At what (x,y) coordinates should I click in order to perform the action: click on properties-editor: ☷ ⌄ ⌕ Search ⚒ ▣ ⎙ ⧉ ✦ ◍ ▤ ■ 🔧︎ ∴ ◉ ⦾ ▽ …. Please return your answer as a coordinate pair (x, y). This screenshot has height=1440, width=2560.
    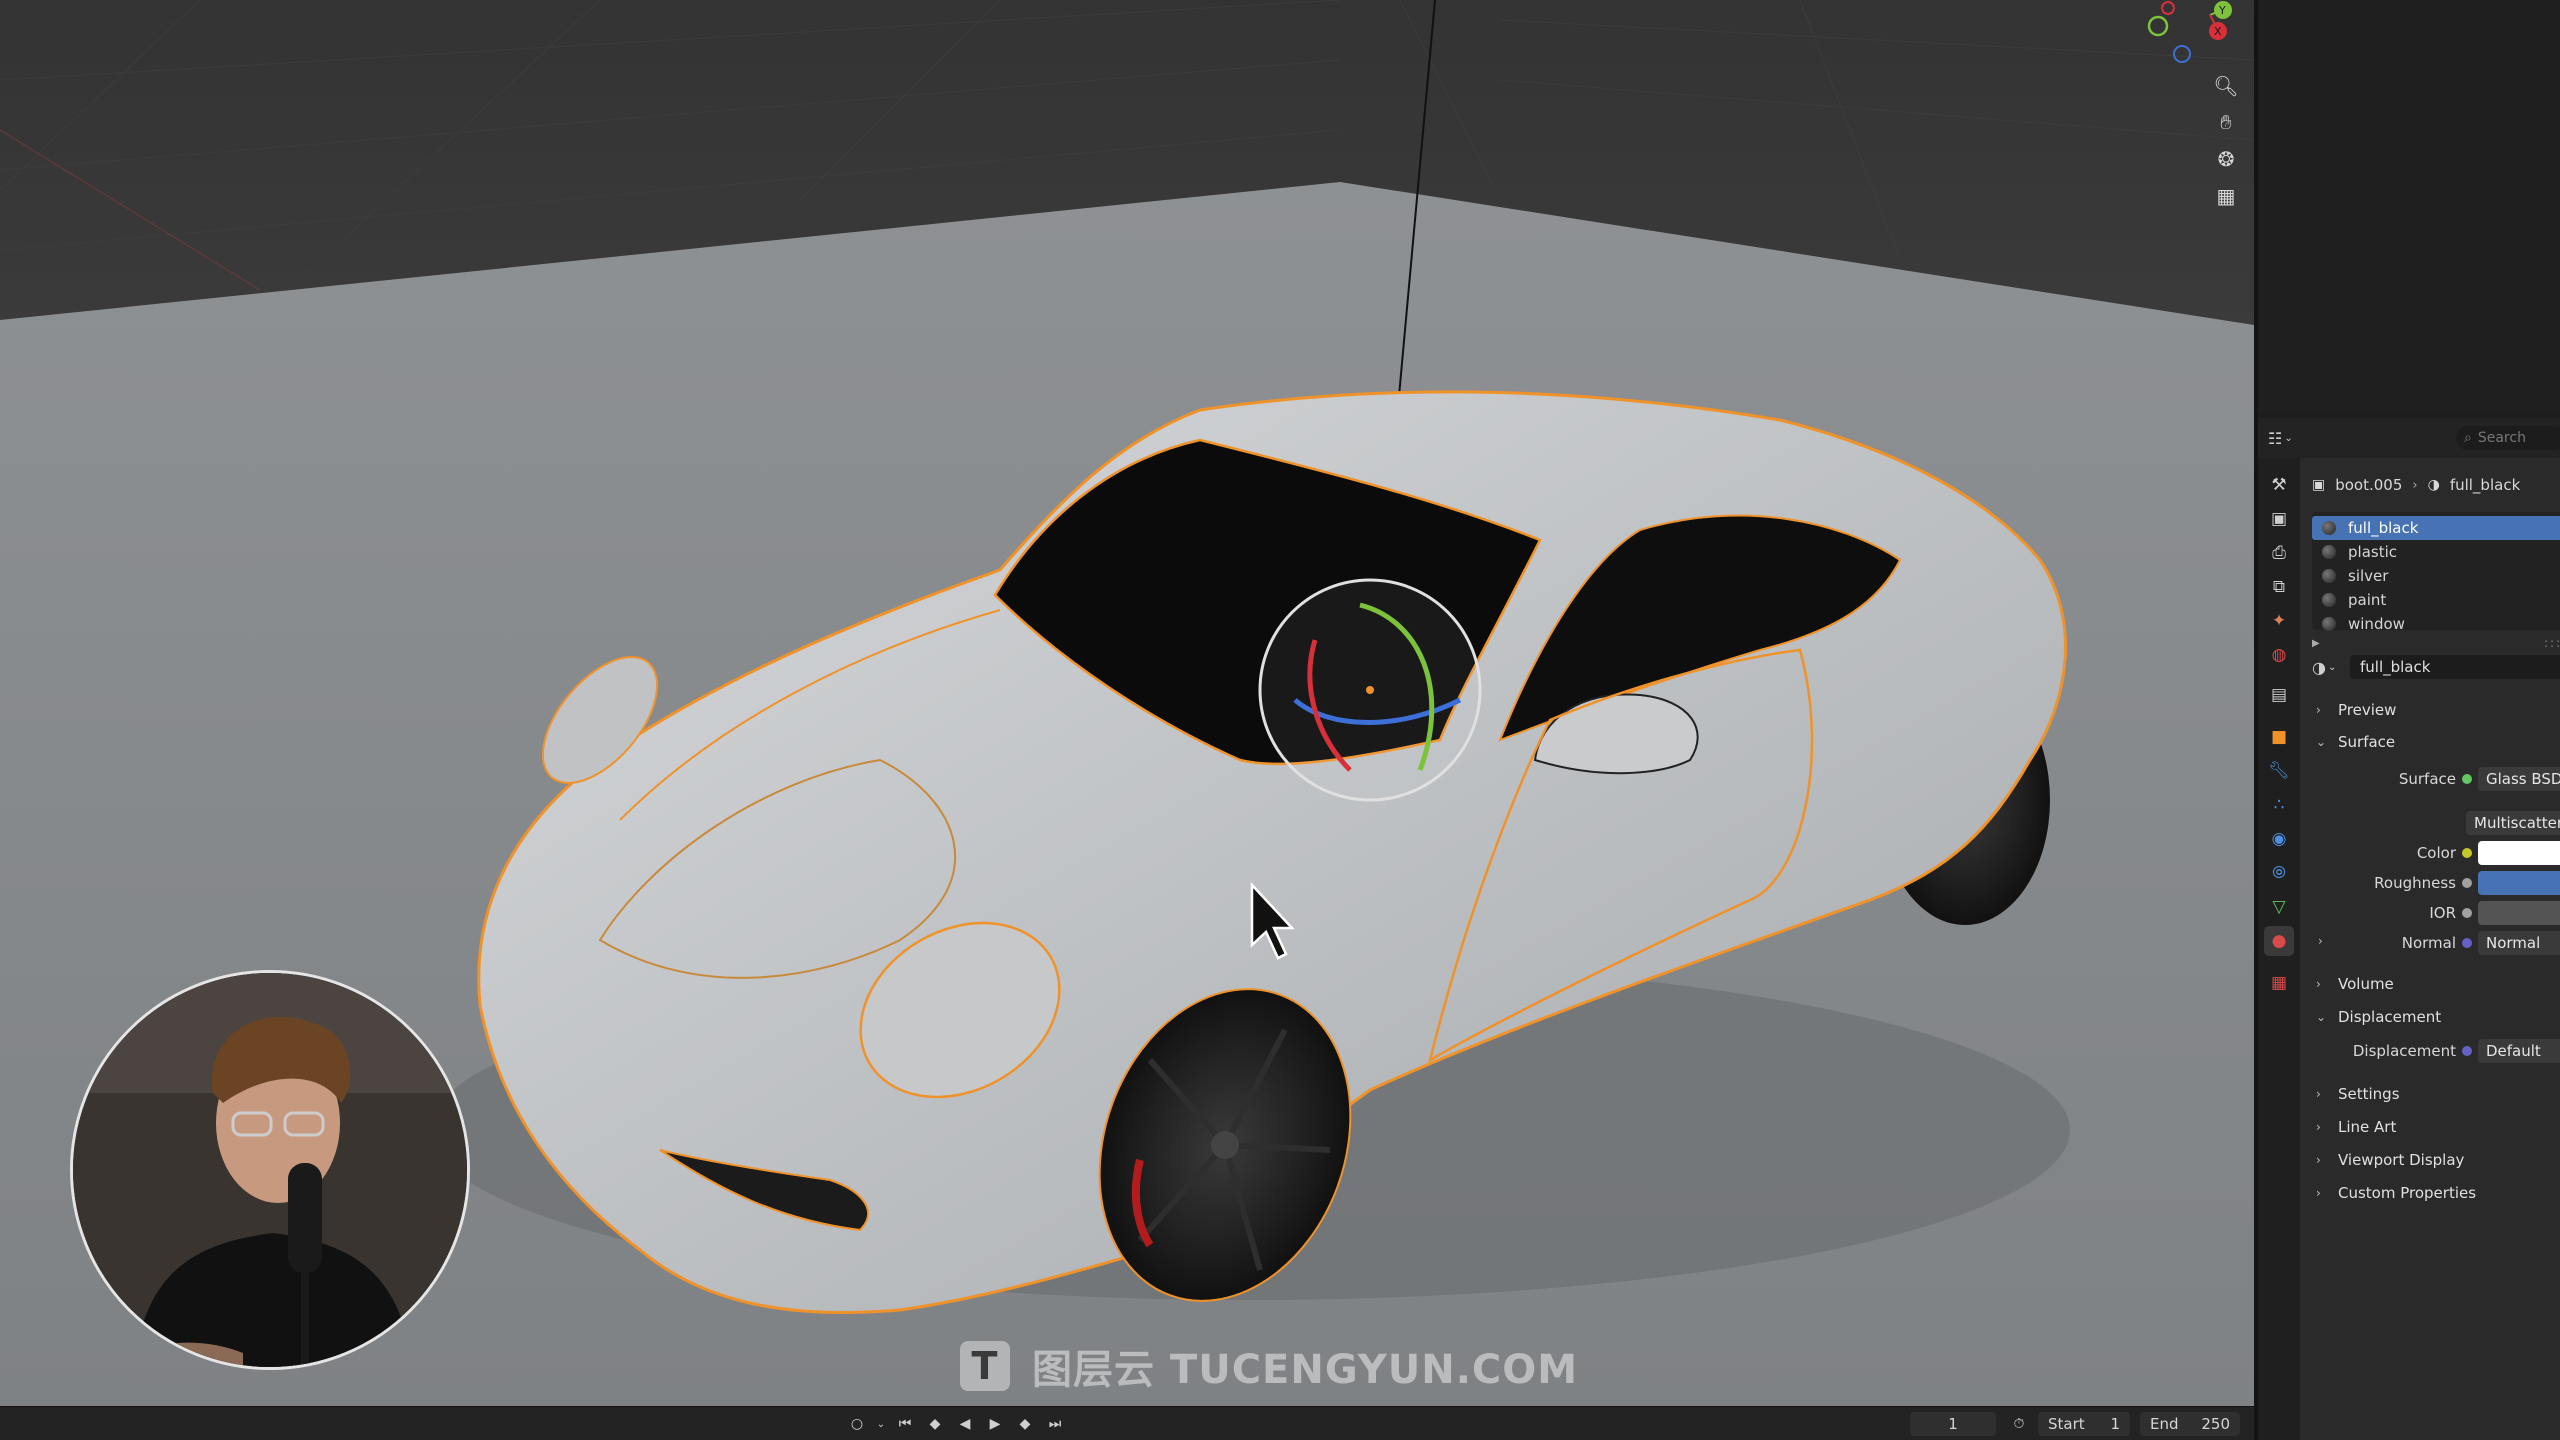
    Looking at the image, I should click on (2409, 929).